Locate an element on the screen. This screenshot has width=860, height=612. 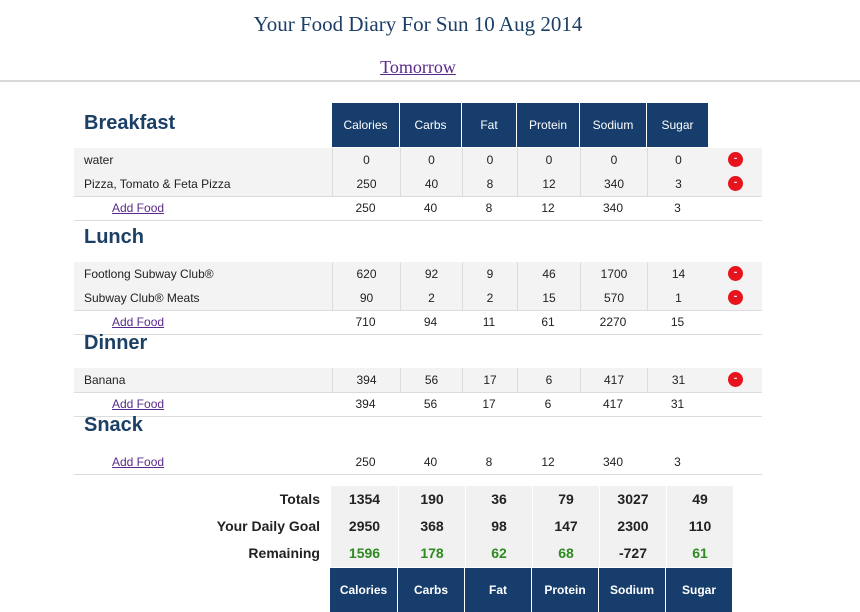
summary-value-sugar: 49 is located at coordinates (699, 499).